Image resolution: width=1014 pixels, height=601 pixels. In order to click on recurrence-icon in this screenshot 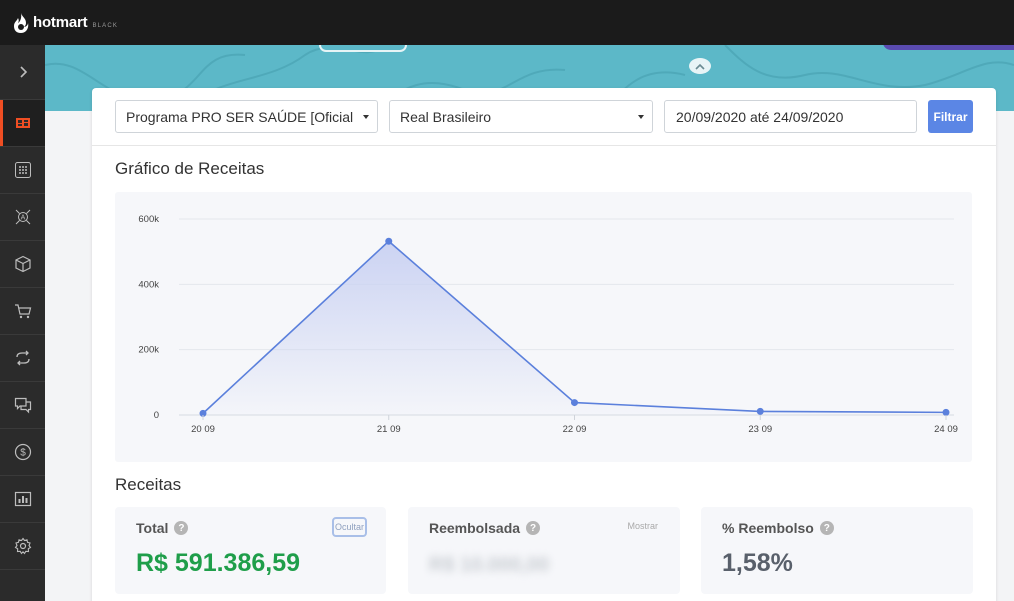, I will do `click(22, 358)`.